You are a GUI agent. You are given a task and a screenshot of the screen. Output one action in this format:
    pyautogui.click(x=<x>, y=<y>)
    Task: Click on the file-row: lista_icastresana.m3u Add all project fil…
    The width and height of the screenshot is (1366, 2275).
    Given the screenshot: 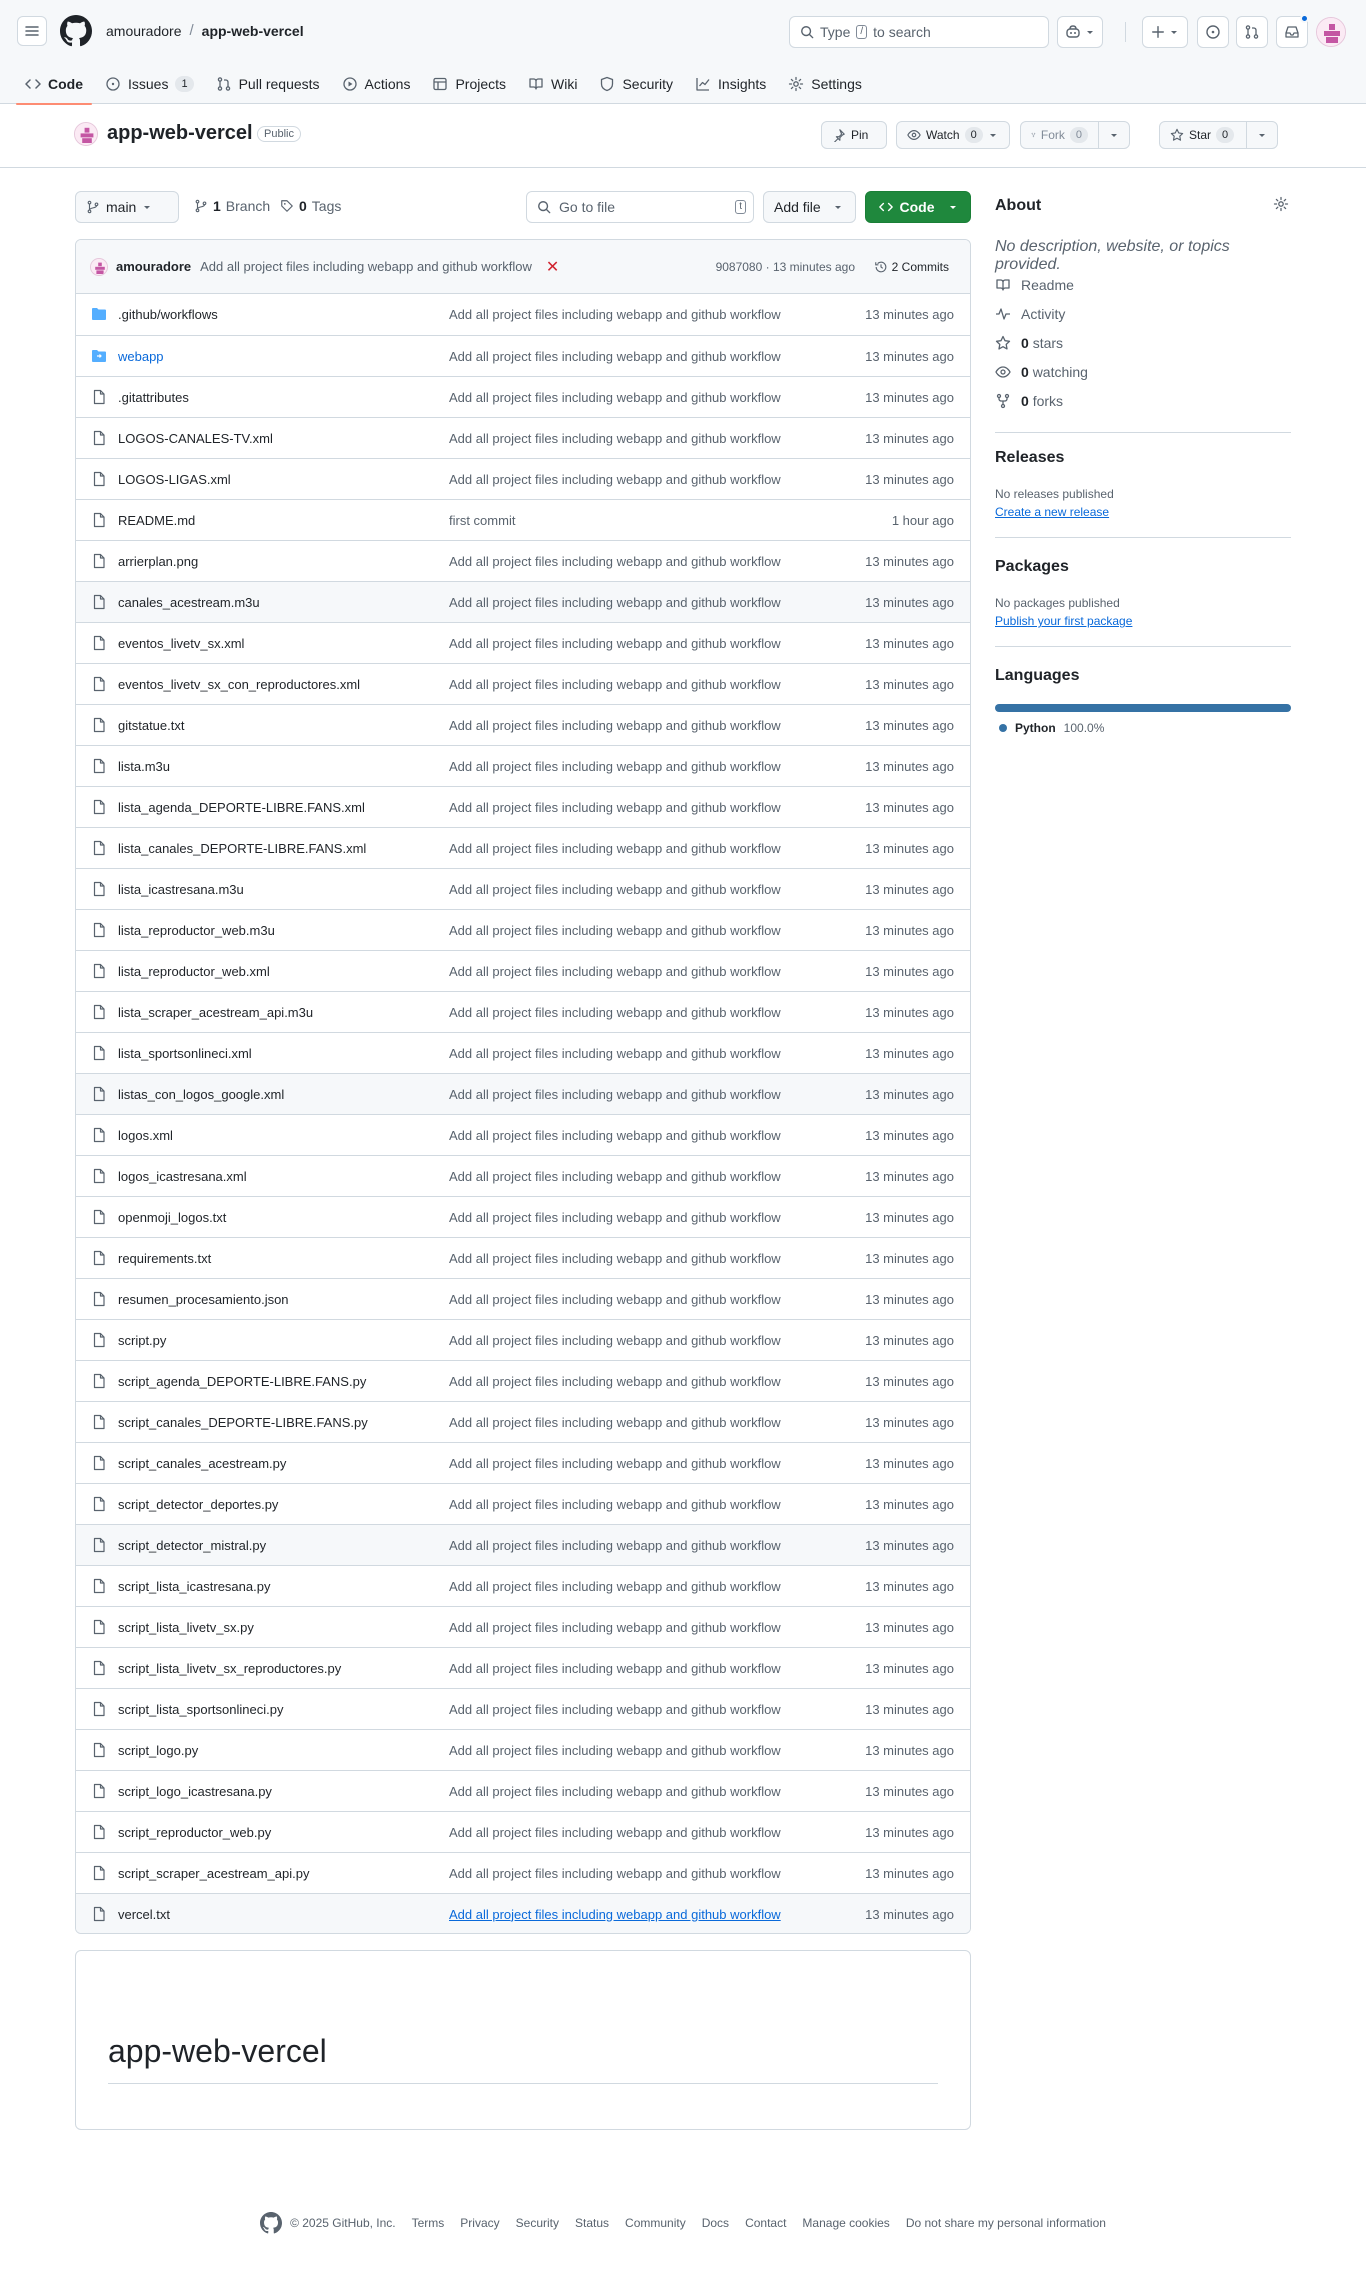 What is the action you would take?
    pyautogui.click(x=523, y=888)
    